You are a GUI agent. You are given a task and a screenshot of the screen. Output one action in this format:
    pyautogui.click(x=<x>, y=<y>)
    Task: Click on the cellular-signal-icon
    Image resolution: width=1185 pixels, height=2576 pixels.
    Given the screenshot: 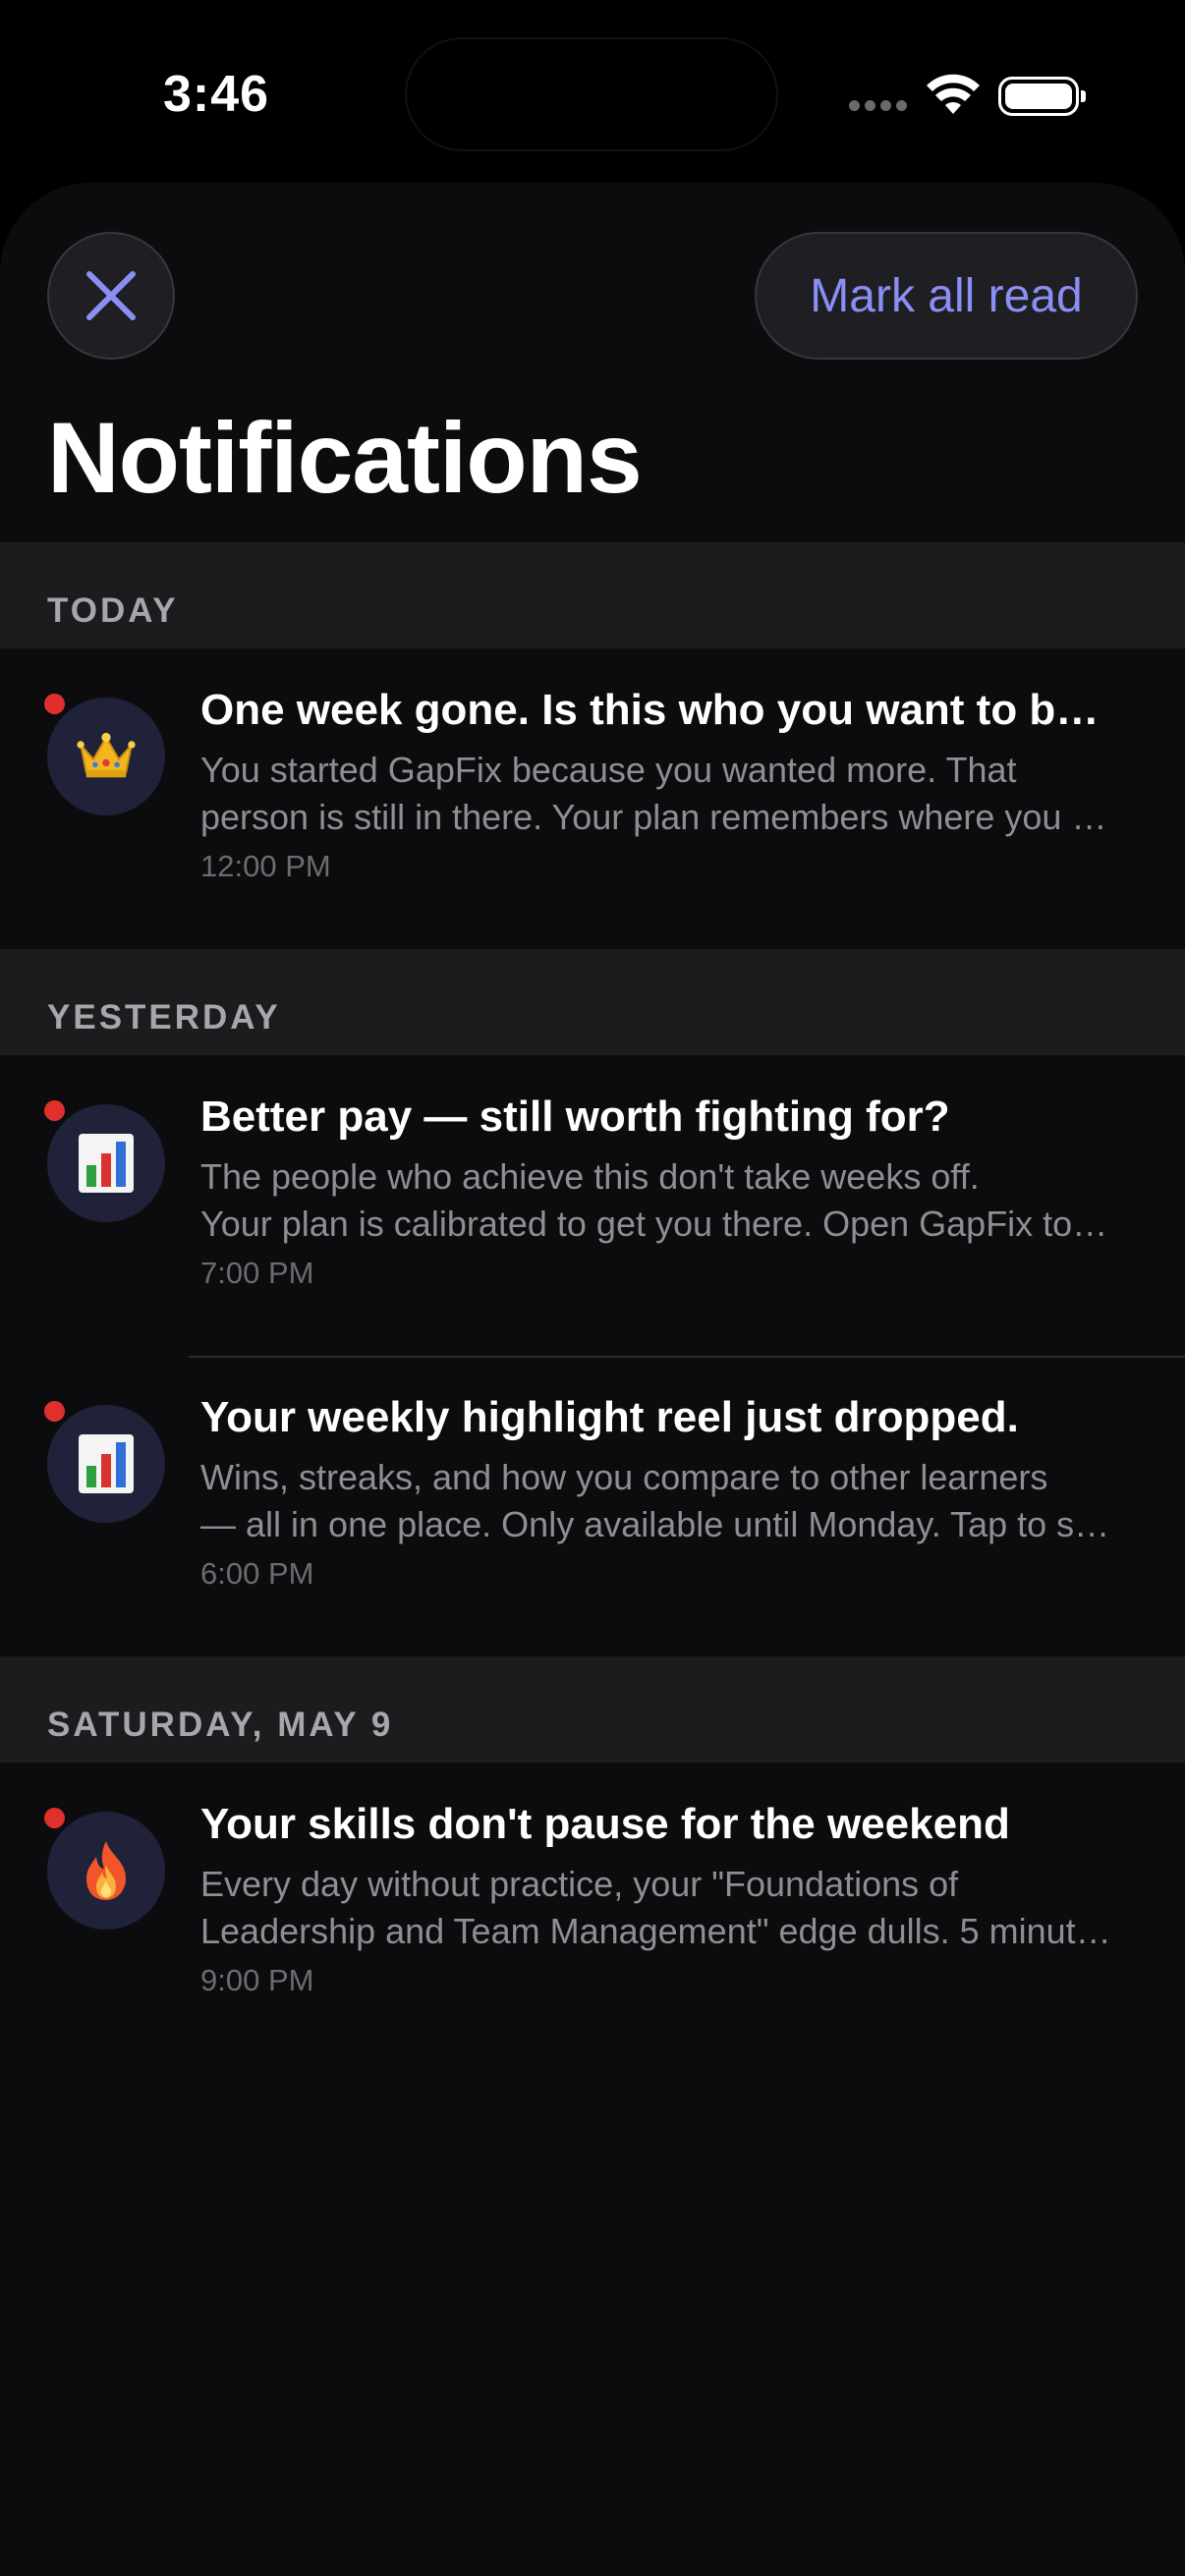 What is the action you would take?
    pyautogui.click(x=879, y=107)
    